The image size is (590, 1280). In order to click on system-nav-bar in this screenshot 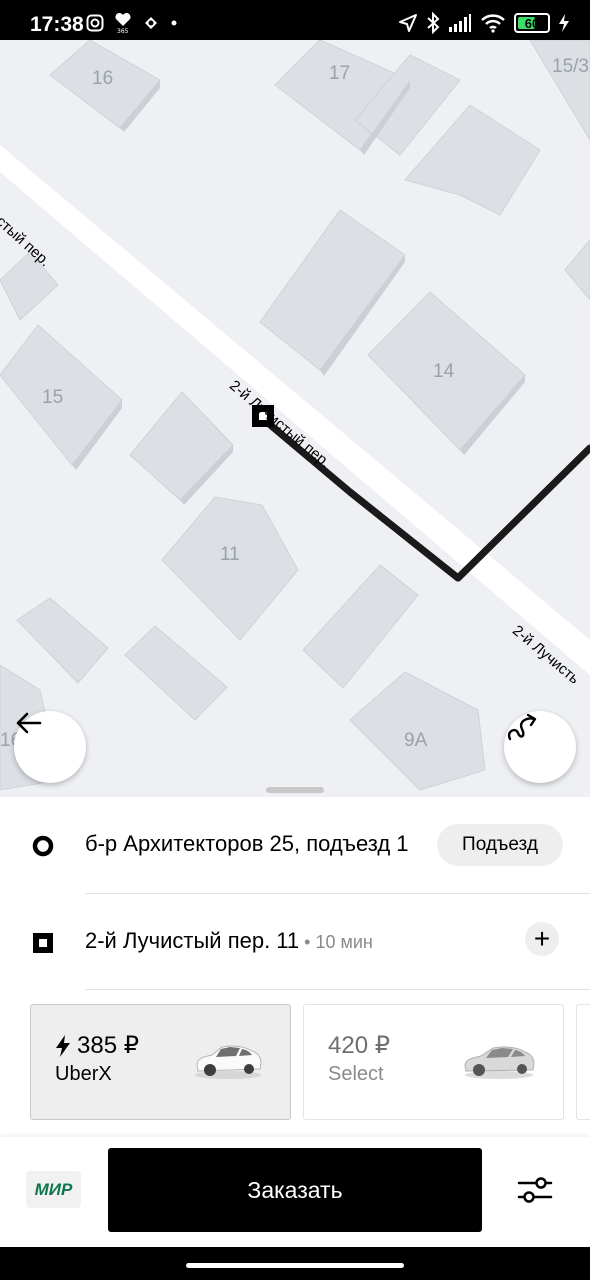, I will do `click(295, 1263)`.